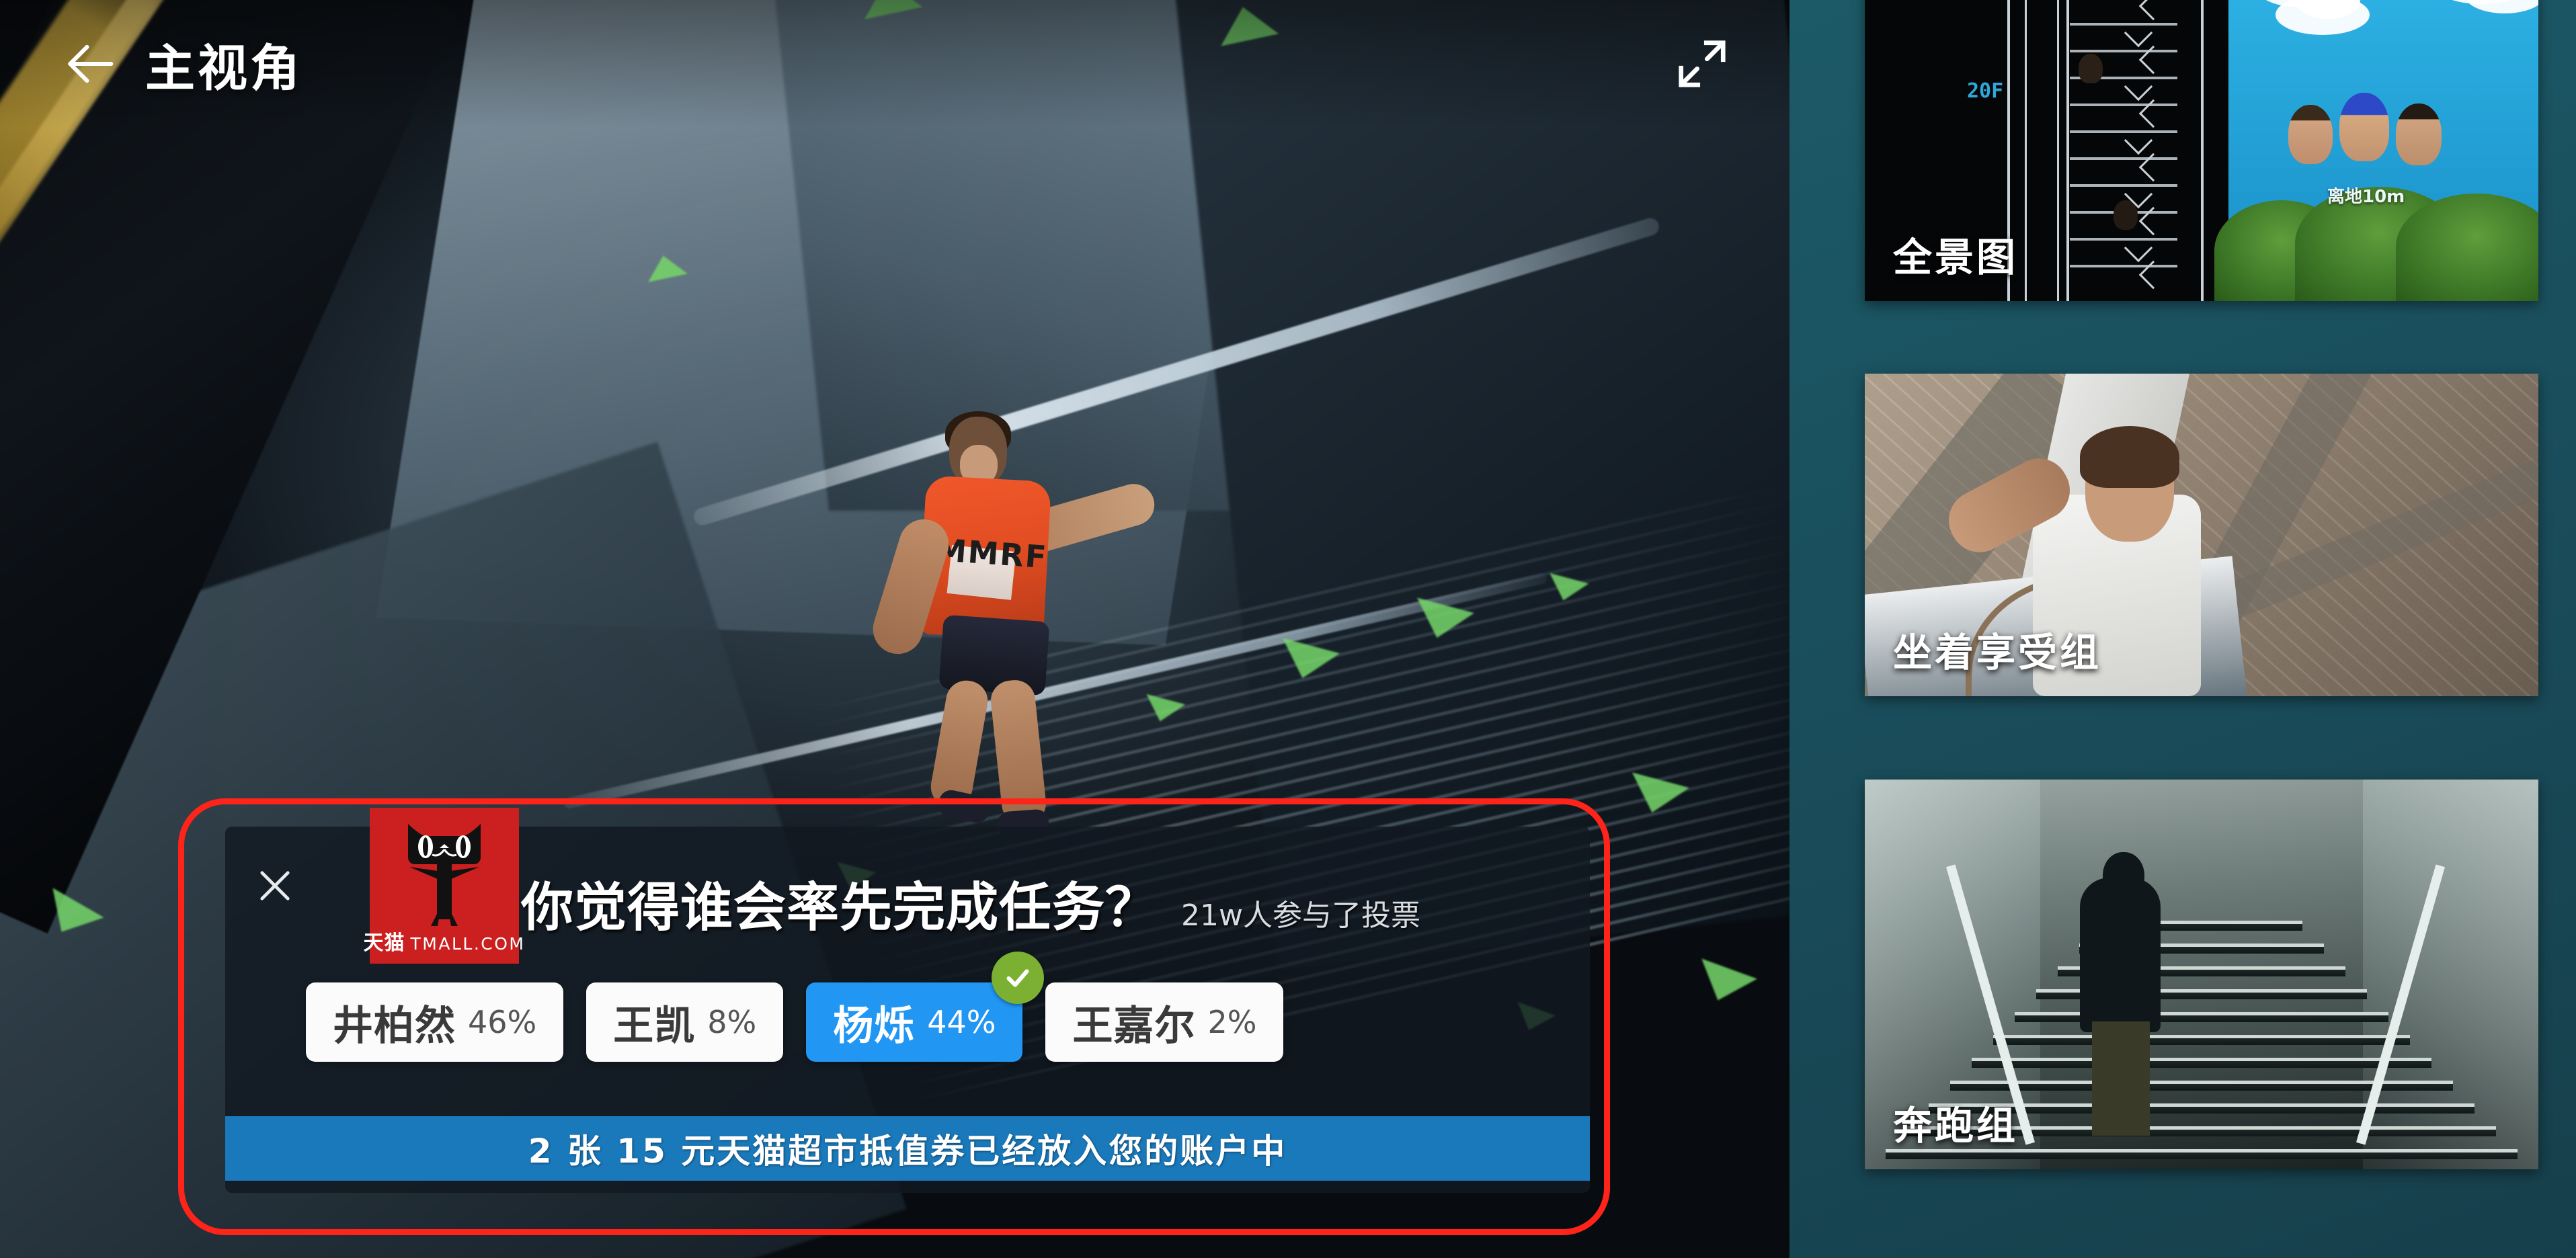 The image size is (2576, 1258). Describe the element at coordinates (795, 1007) in the screenshot. I see `vote-options-row: 井柏然 46% 王凯 8% 杨烁 44% 王嘉尔 2%` at that location.